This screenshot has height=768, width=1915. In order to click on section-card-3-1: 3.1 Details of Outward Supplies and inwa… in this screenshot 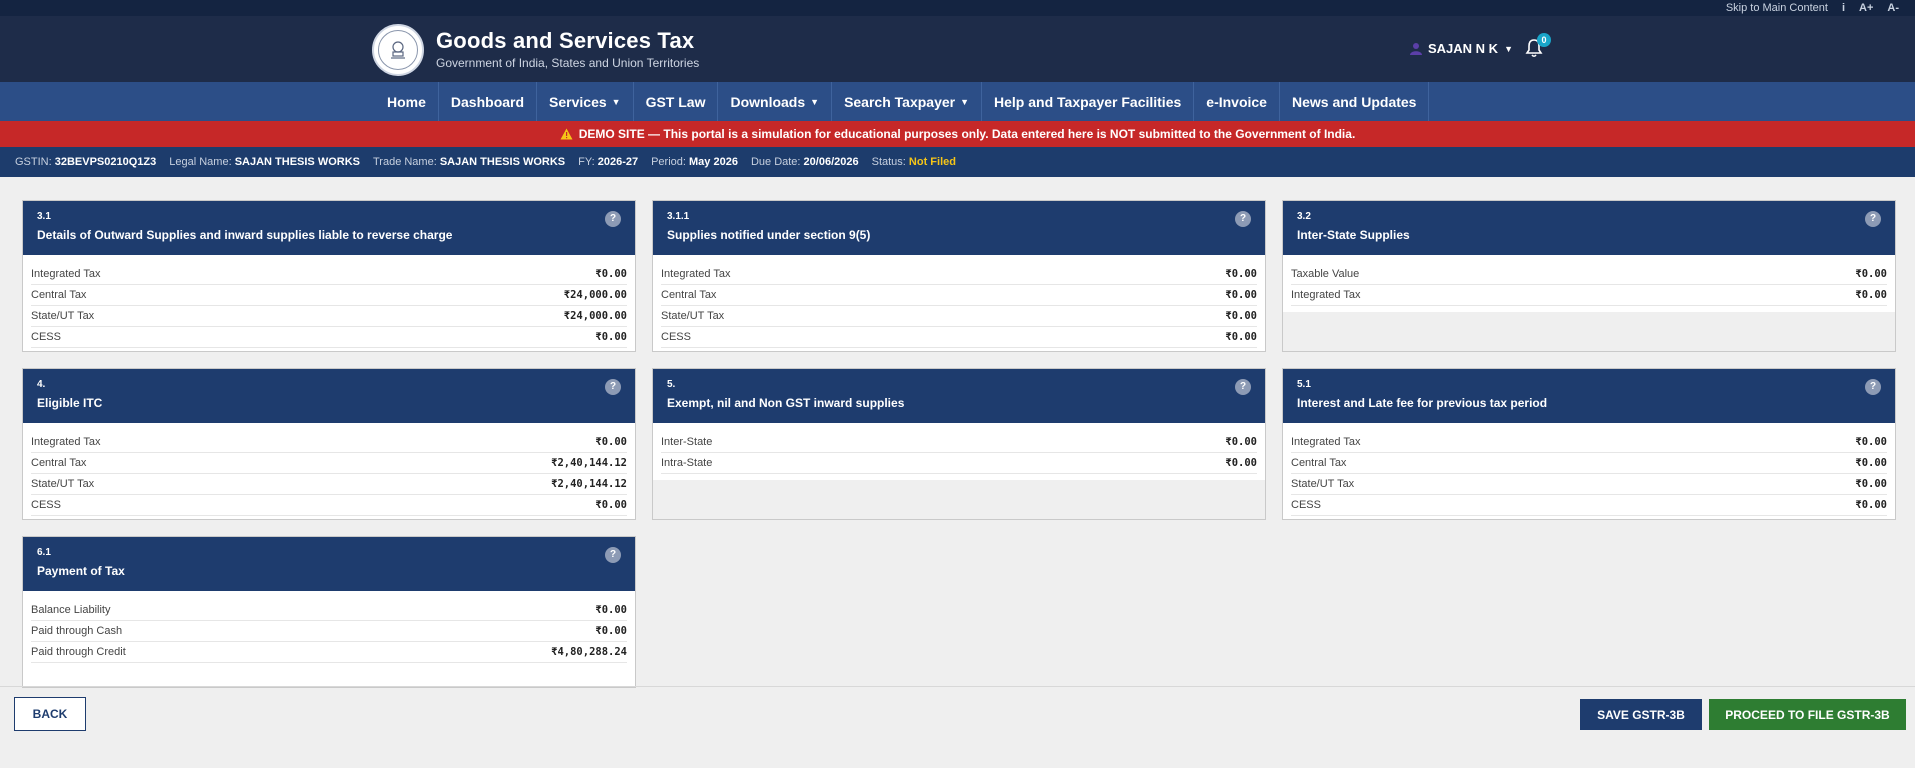, I will do `click(329, 276)`.